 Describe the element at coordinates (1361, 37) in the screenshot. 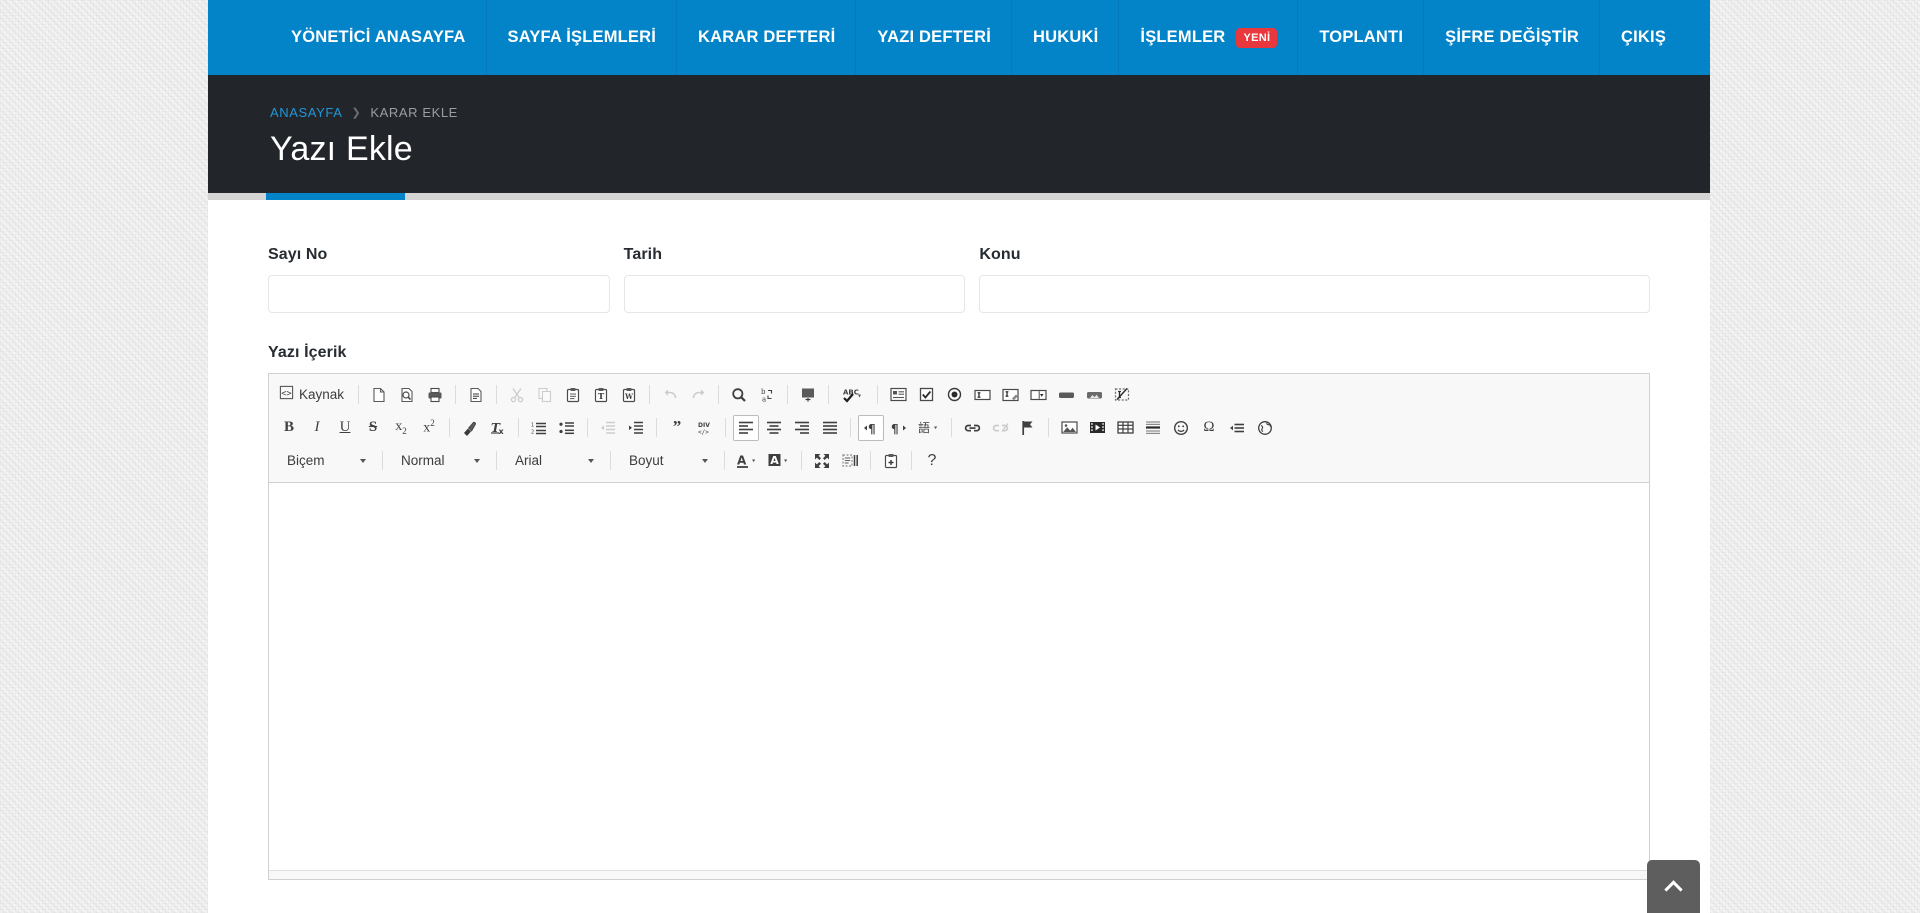

I see `nav-item-toplanti: TOPLANTI` at that location.